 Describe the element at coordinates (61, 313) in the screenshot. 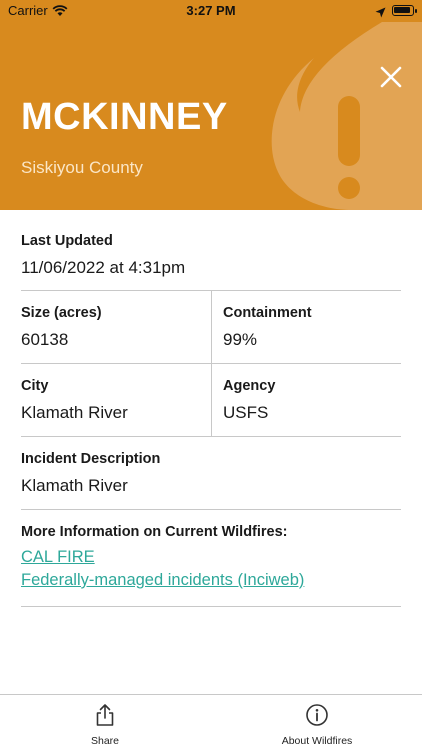

I see `size-label: Size (acres)` at that location.